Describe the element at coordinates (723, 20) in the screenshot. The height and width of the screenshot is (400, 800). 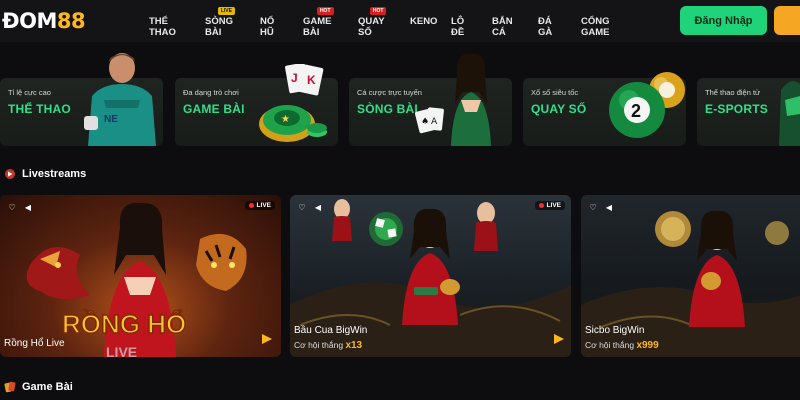
I see `login-button: Đăng Nhập` at that location.